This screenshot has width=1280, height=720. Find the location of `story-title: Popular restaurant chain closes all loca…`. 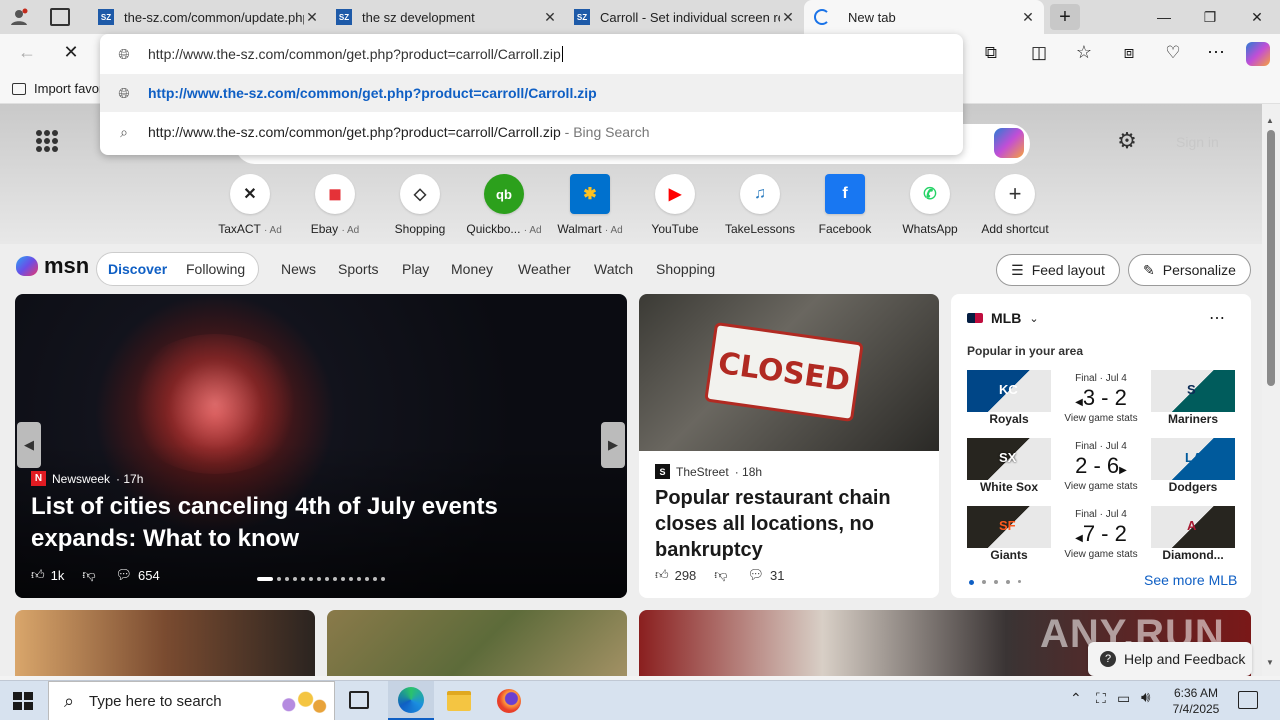

story-title: Popular restaurant chain closes all loca… is located at coordinates (785, 524).